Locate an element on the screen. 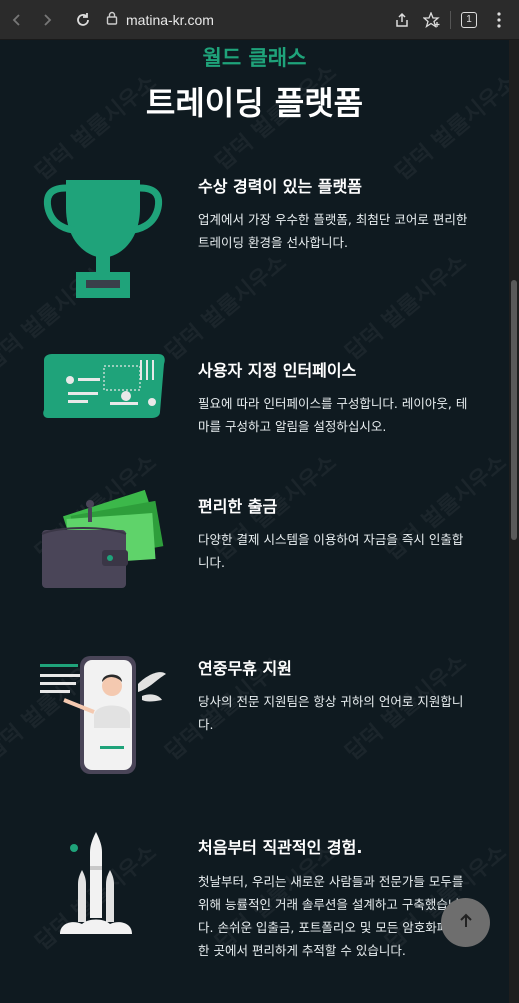 This screenshot has height=1003, width=519. tabs-icon: 1 is located at coordinates (469, 20).